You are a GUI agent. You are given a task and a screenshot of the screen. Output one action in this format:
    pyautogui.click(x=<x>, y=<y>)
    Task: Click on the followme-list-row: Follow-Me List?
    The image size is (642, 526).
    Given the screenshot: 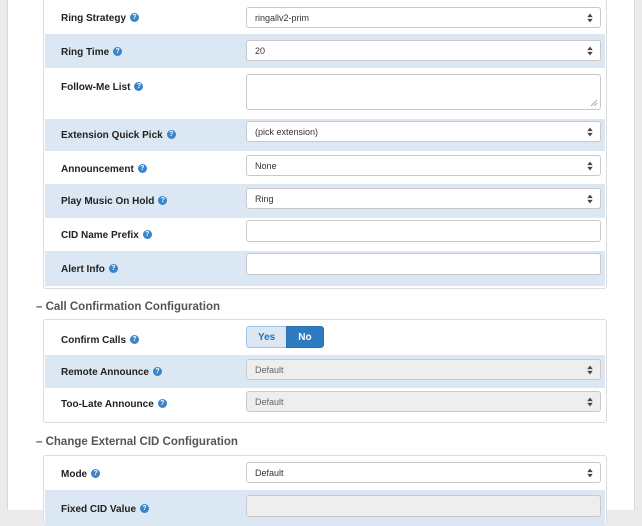 What is the action you would take?
    pyautogui.click(x=325, y=93)
    